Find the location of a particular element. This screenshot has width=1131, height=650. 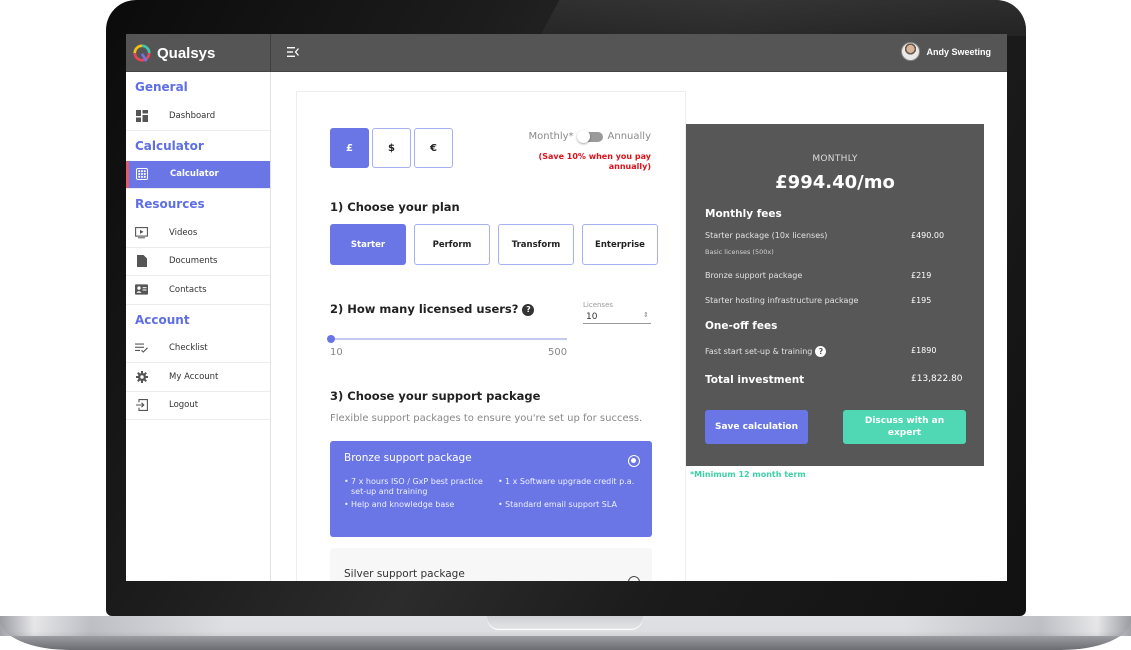

sidebar-item-dashboard: Dashboard is located at coordinates (198, 116).